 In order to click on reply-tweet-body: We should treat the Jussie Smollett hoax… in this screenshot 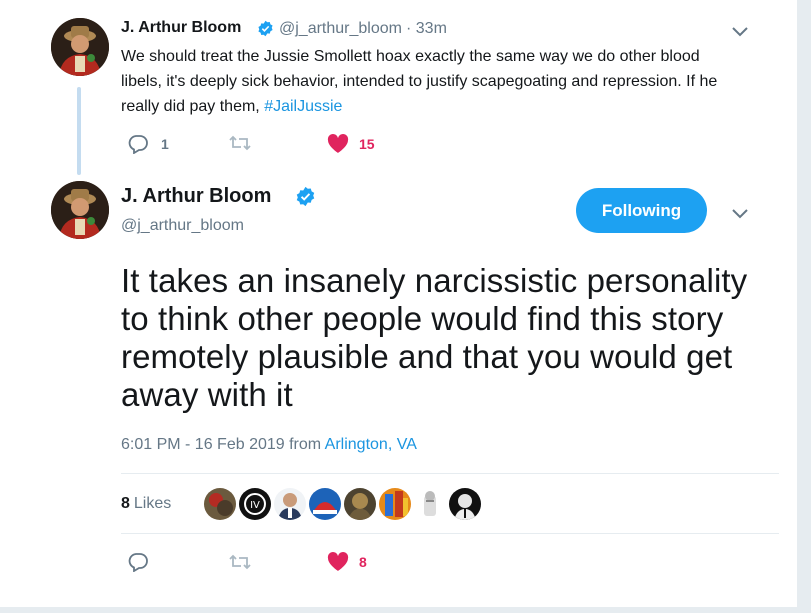, I will do `click(419, 81)`.